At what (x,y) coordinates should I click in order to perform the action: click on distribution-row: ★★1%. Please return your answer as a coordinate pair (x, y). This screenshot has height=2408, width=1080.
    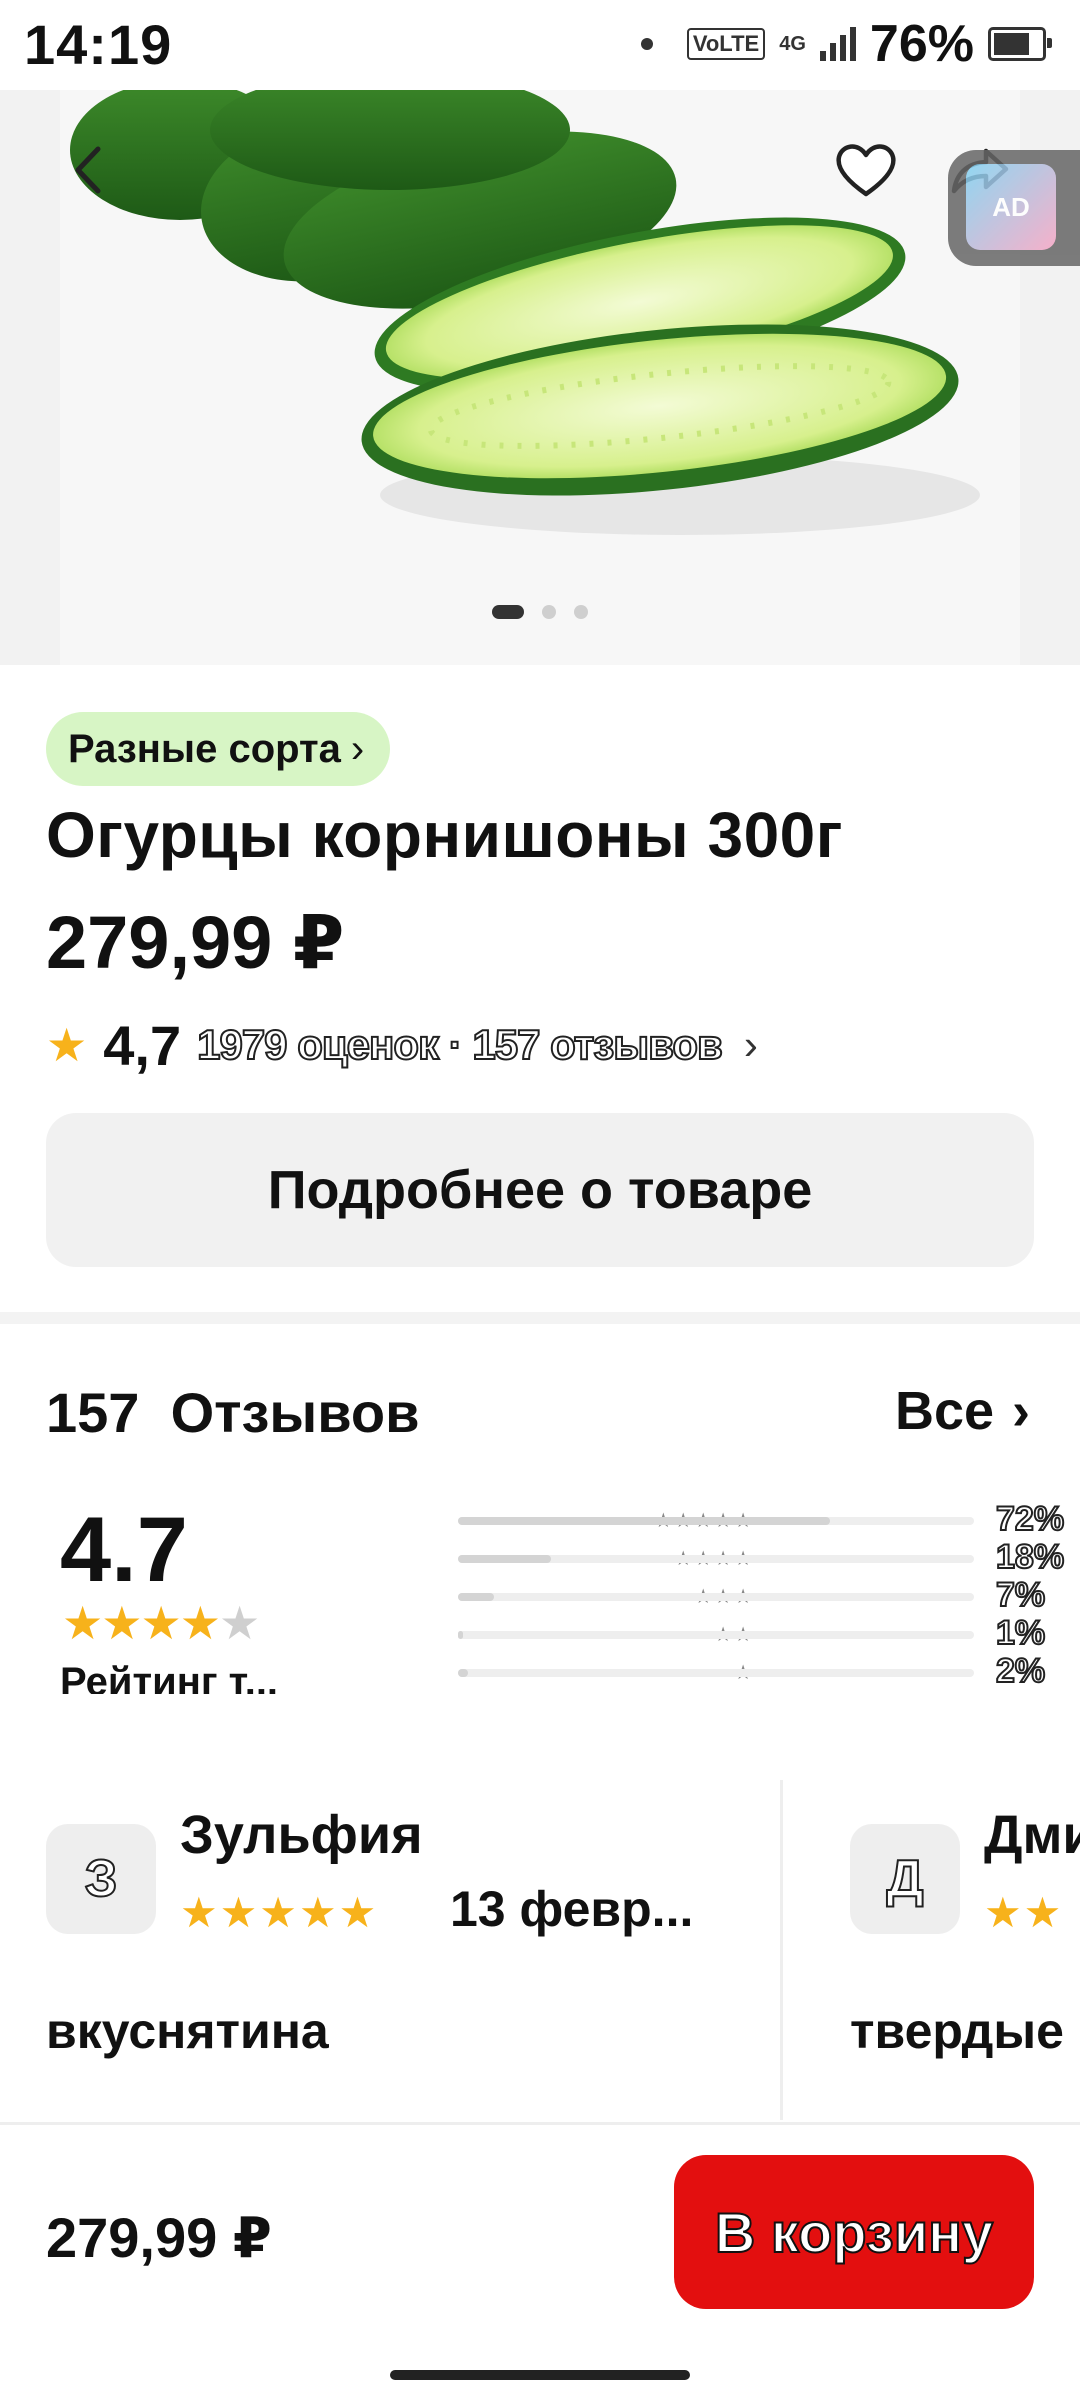
    Looking at the image, I should click on (690, 1633).